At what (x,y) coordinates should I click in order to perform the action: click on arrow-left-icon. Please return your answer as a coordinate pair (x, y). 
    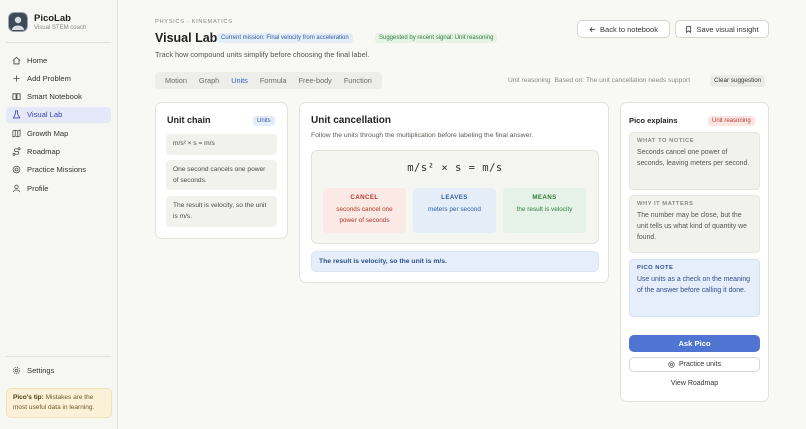
    Looking at the image, I should click on (592, 29).